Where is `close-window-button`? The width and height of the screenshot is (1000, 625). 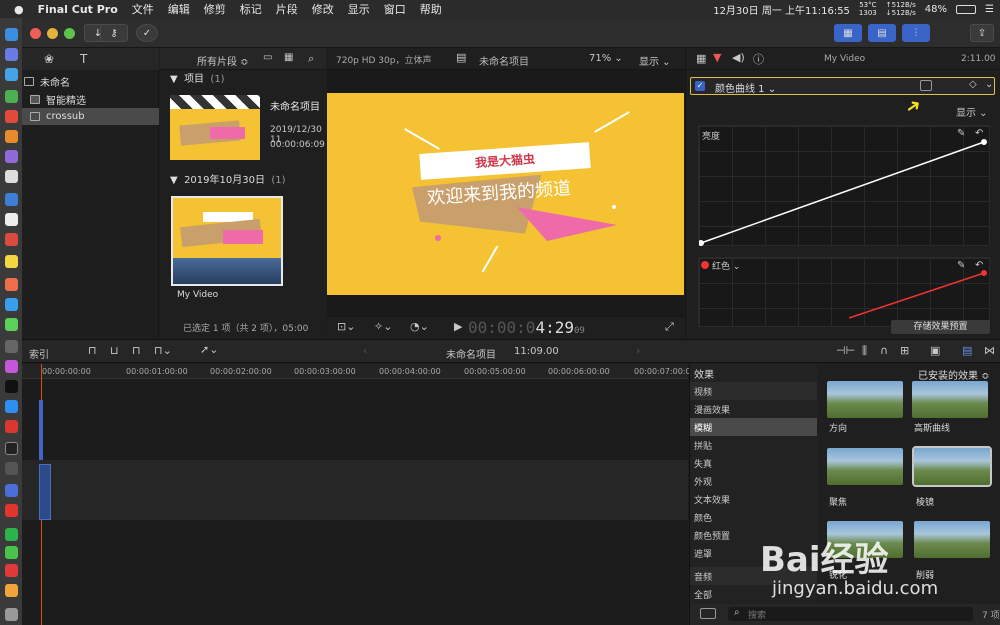
close-window-button is located at coordinates (35, 33).